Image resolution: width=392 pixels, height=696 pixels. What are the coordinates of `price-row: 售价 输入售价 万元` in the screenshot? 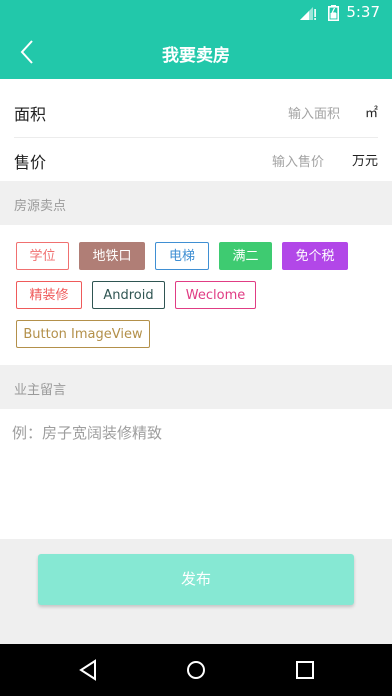 It's located at (196, 160).